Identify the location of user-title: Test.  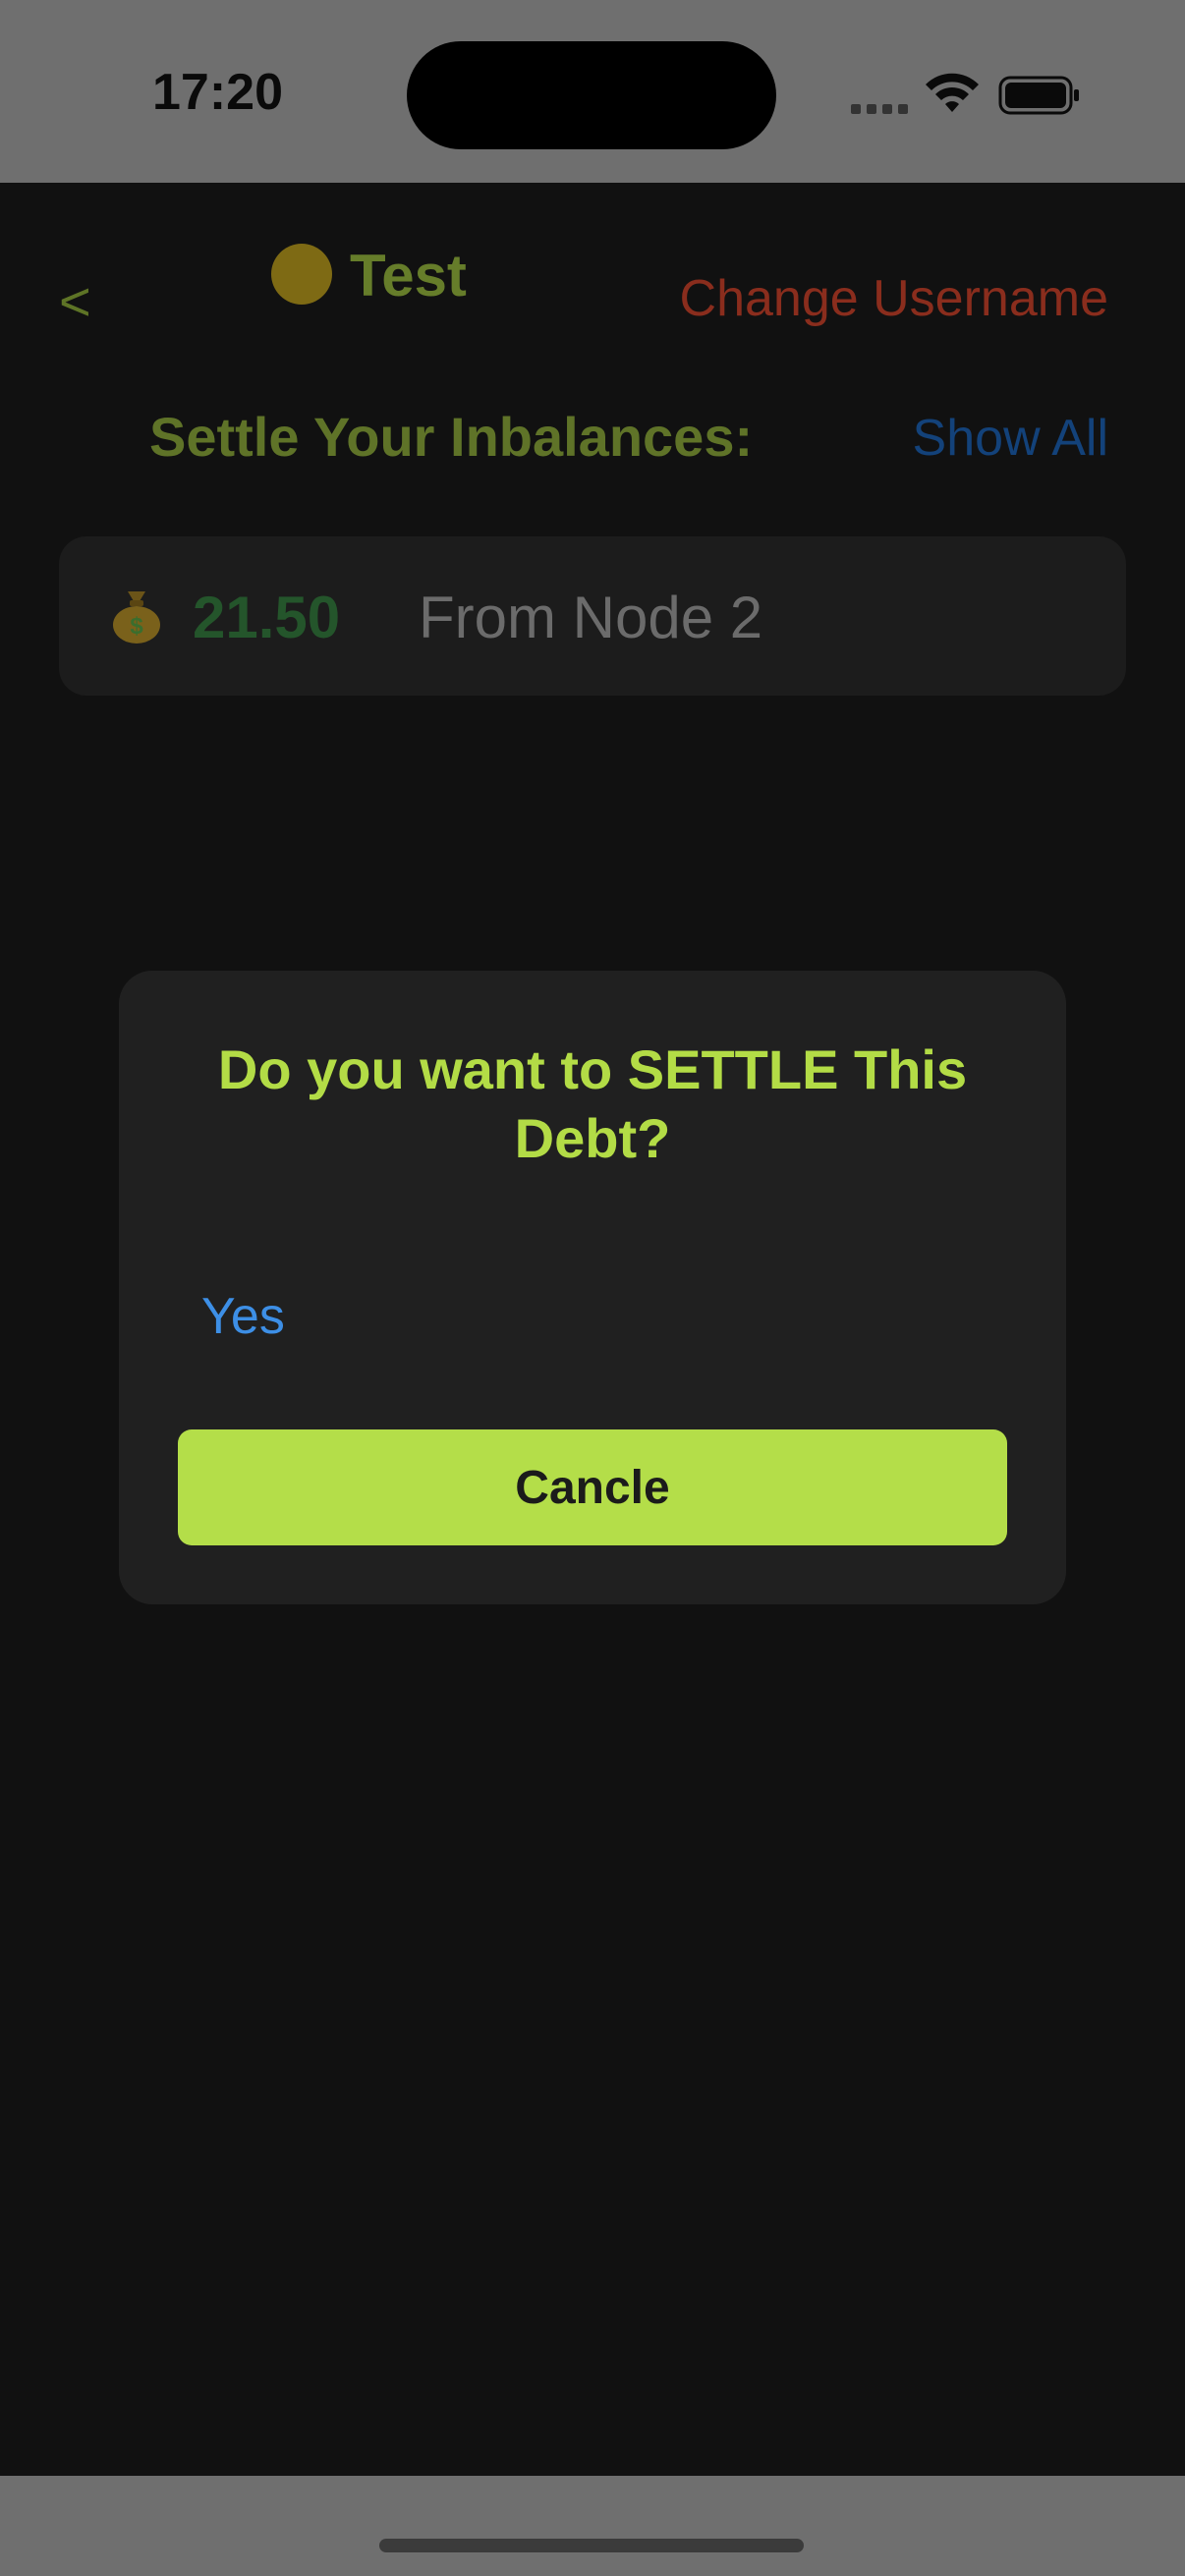
(369, 276).